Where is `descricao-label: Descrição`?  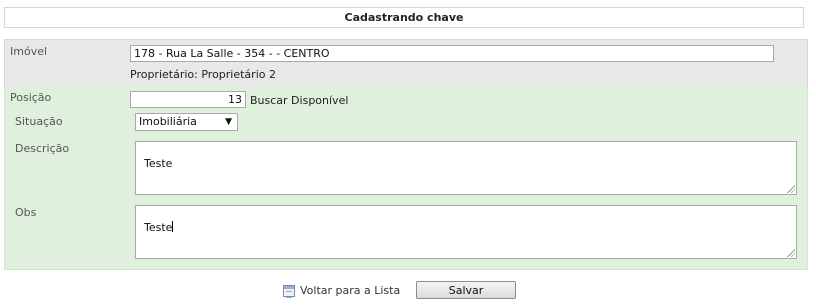 descricao-label: Descrição is located at coordinates (42, 148).